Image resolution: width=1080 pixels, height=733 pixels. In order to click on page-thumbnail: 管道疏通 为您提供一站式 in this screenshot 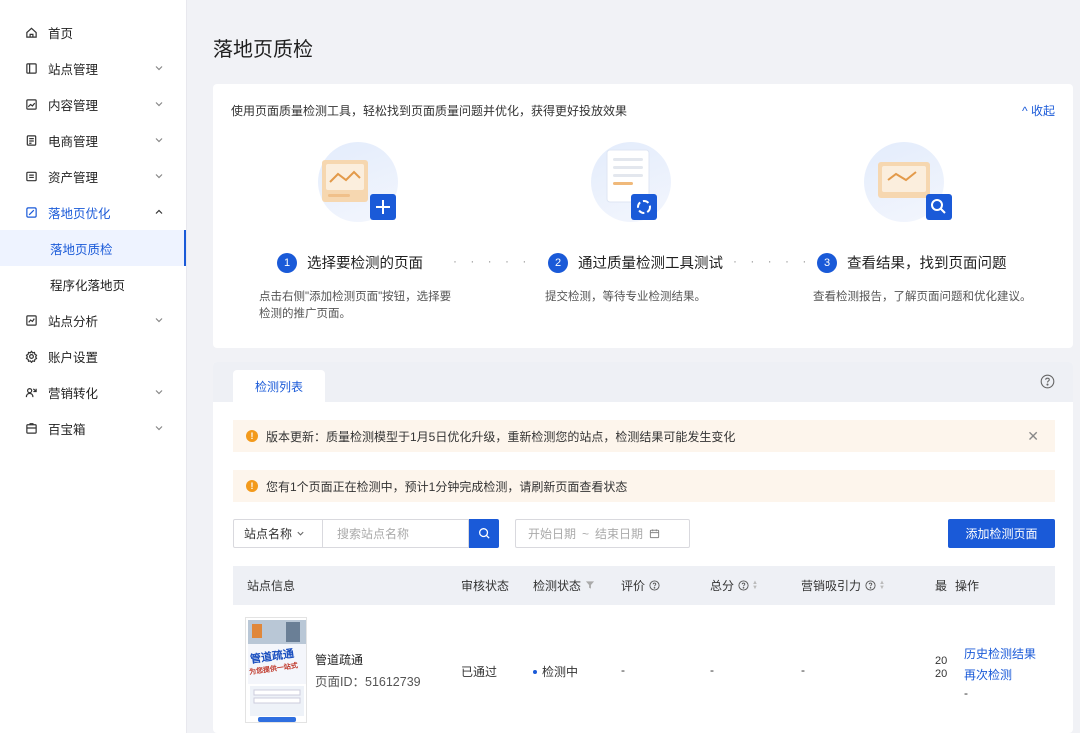, I will do `click(276, 670)`.